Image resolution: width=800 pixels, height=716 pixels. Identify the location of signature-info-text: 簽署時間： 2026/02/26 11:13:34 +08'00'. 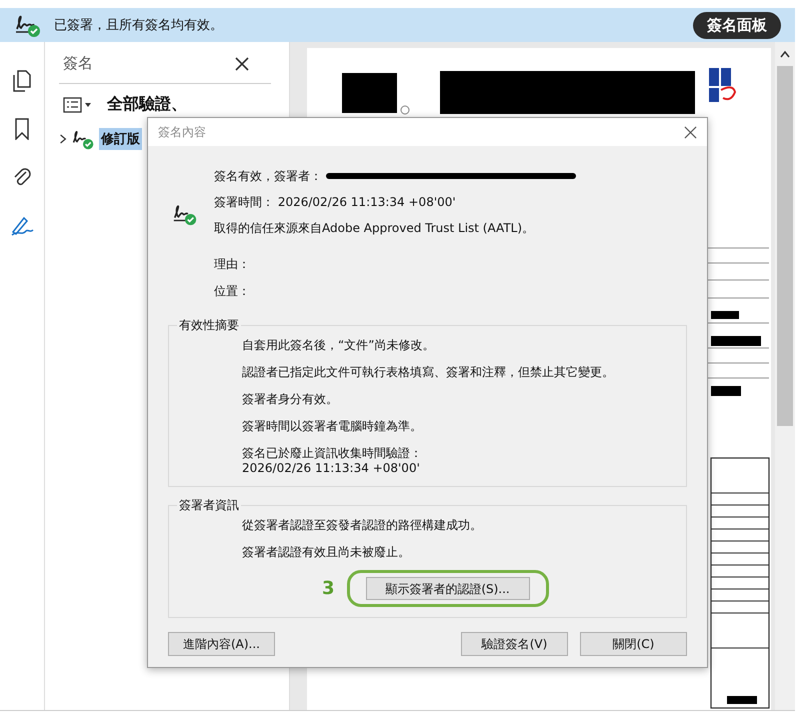
(335, 202).